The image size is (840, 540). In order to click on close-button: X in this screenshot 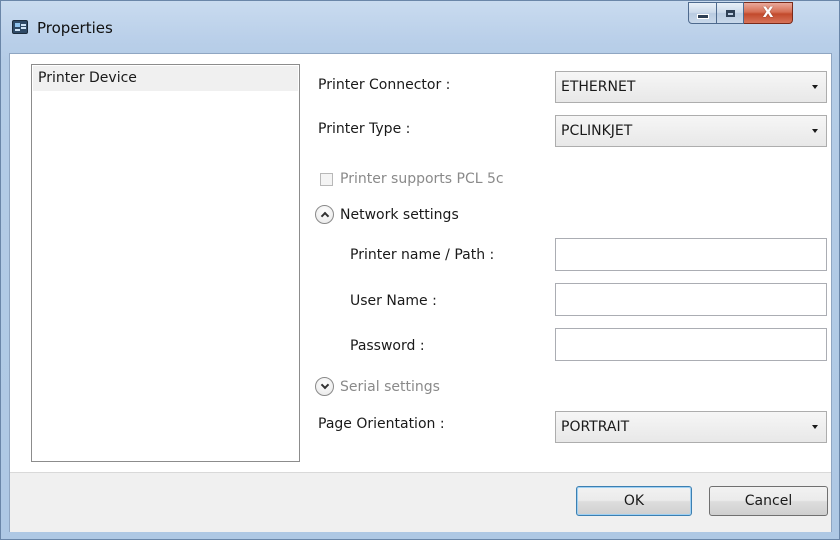, I will do `click(768, 13)`.